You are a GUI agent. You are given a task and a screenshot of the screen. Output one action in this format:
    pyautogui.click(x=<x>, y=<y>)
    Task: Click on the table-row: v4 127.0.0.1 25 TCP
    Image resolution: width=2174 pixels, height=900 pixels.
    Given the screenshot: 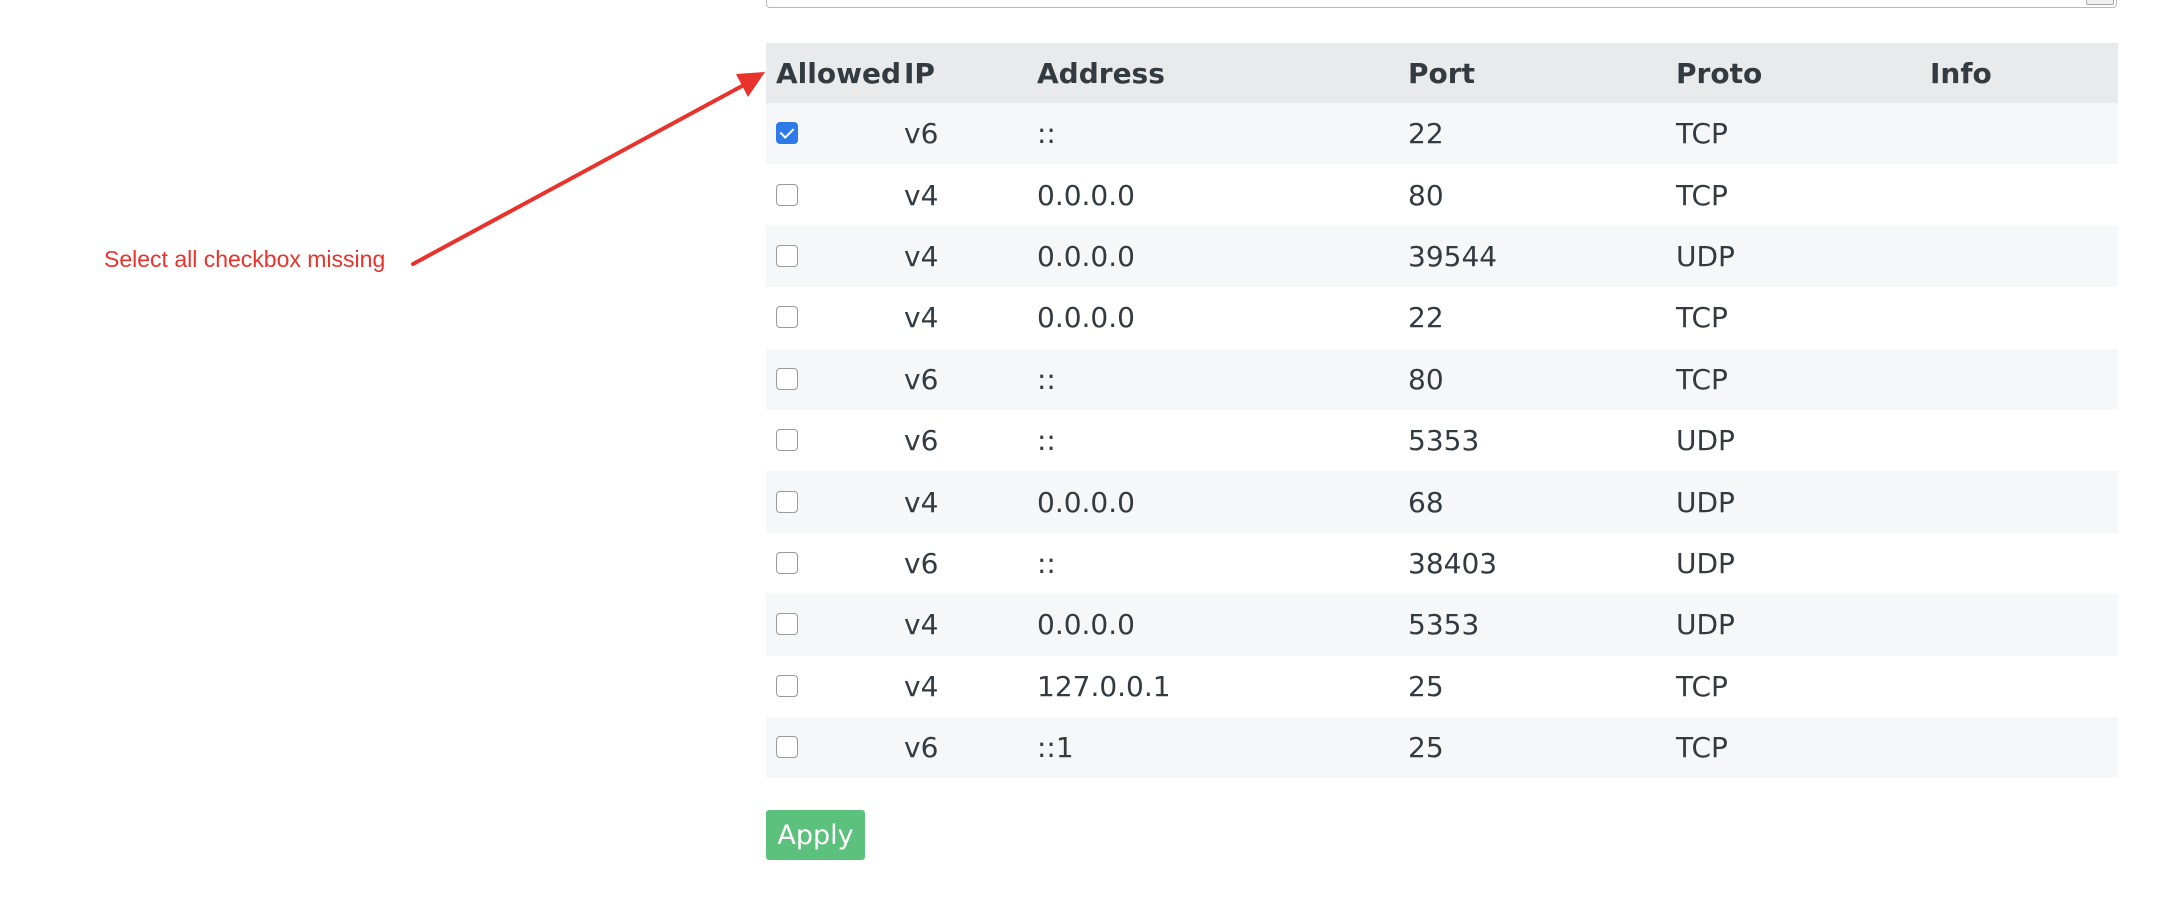 What is the action you would take?
    pyautogui.click(x=1442, y=686)
    